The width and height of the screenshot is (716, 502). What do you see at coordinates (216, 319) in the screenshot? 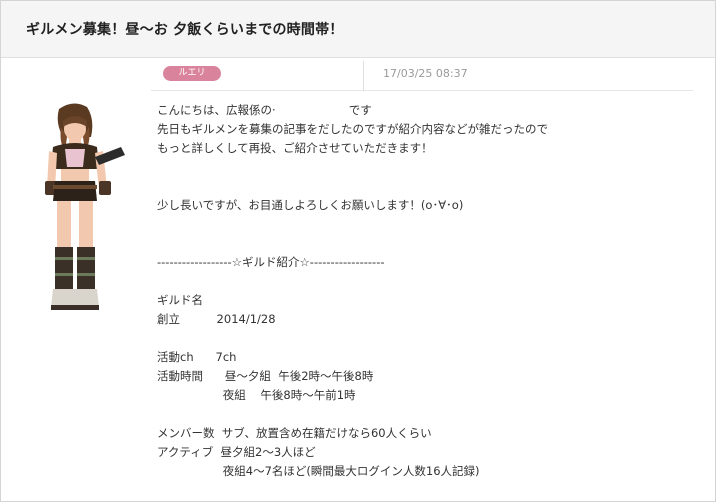
I see `body-line: 創立 2014/1/28` at bounding box center [216, 319].